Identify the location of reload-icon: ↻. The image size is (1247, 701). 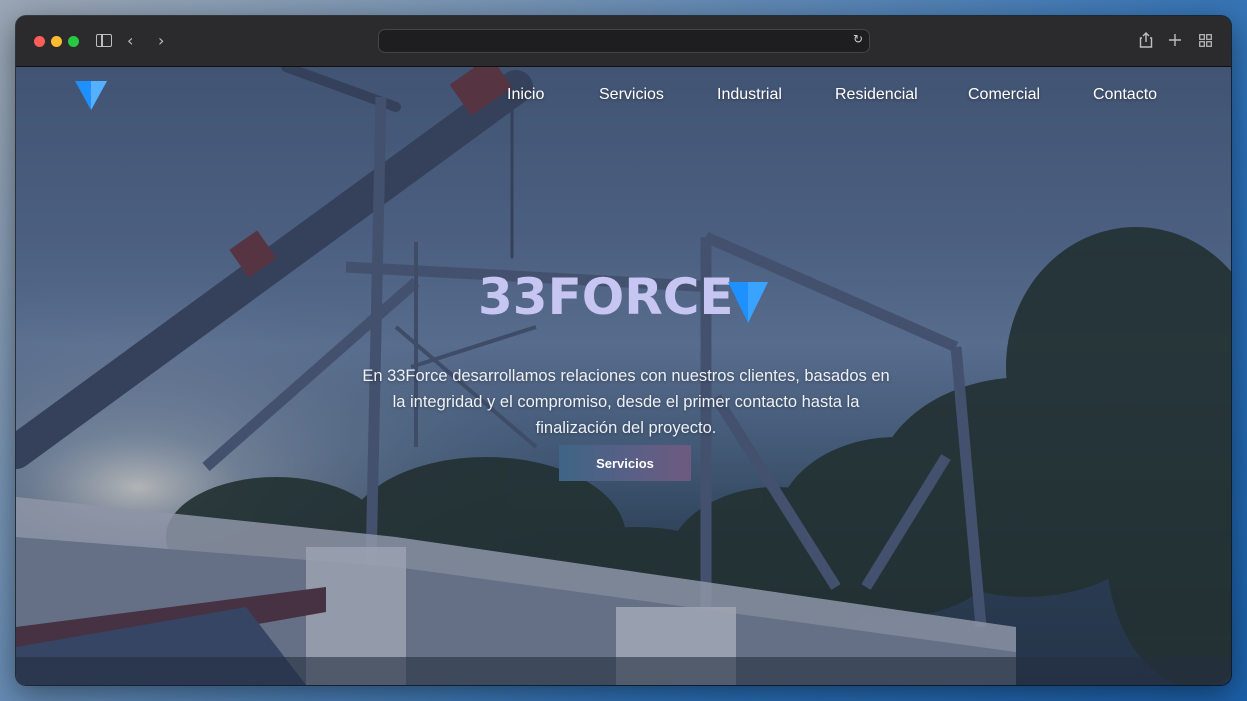
(858, 39).